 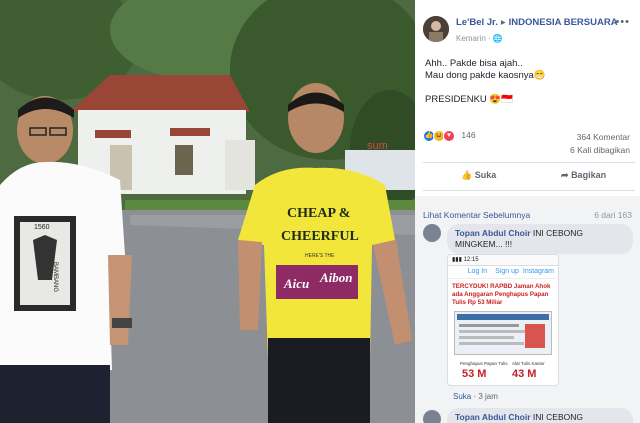 I want to click on instagram-header-text: Instagram, so click(x=538, y=271).